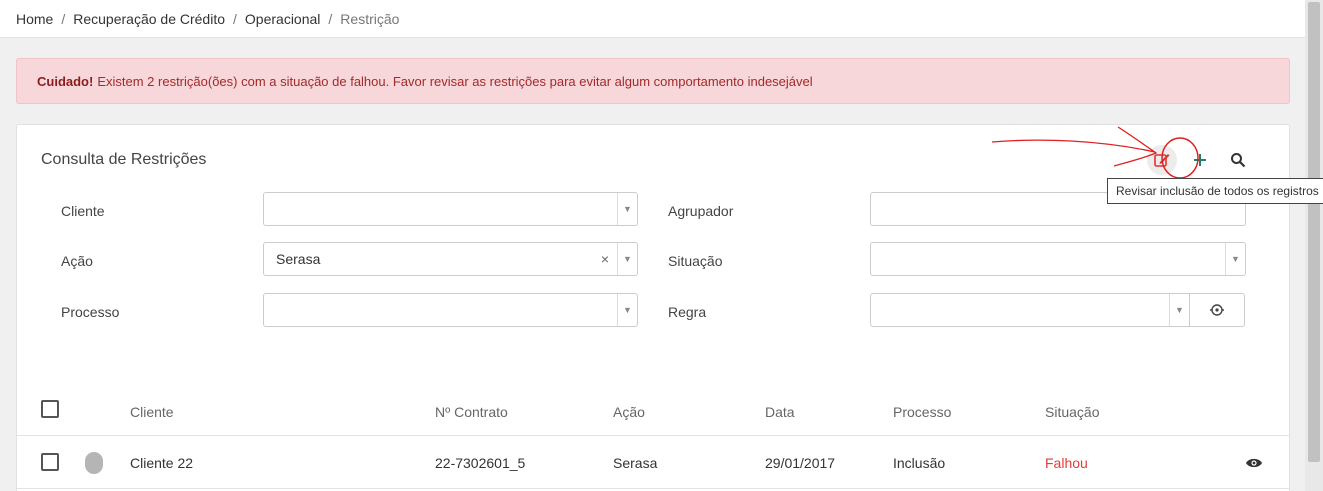 The width and height of the screenshot is (1323, 491). What do you see at coordinates (90, 312) in the screenshot?
I see `processo-label: Processo` at bounding box center [90, 312].